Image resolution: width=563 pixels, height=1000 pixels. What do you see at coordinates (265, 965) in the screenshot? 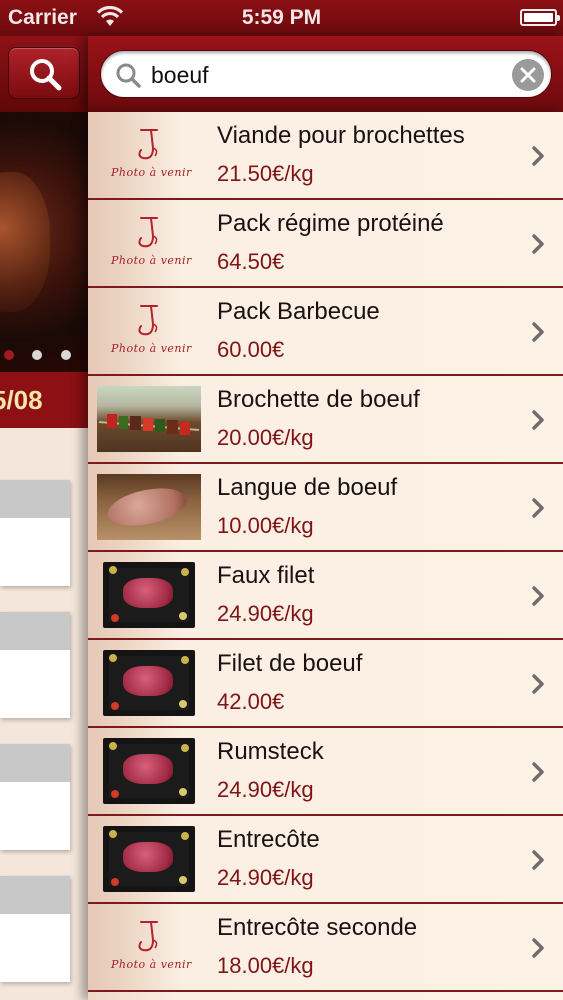
I see `product-price: 18.00€/kg` at bounding box center [265, 965].